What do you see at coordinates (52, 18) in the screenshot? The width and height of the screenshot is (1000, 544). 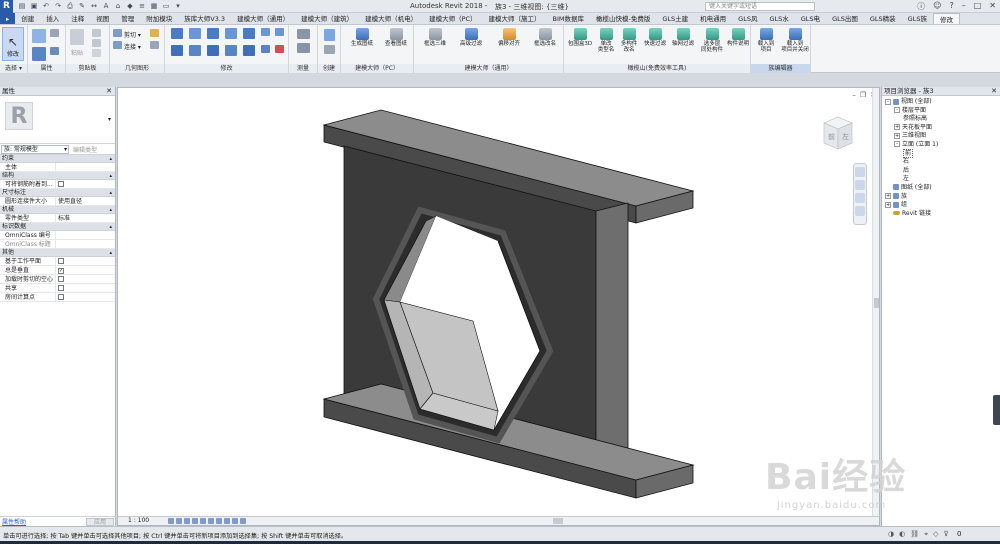 I see `tab-1: 插入` at bounding box center [52, 18].